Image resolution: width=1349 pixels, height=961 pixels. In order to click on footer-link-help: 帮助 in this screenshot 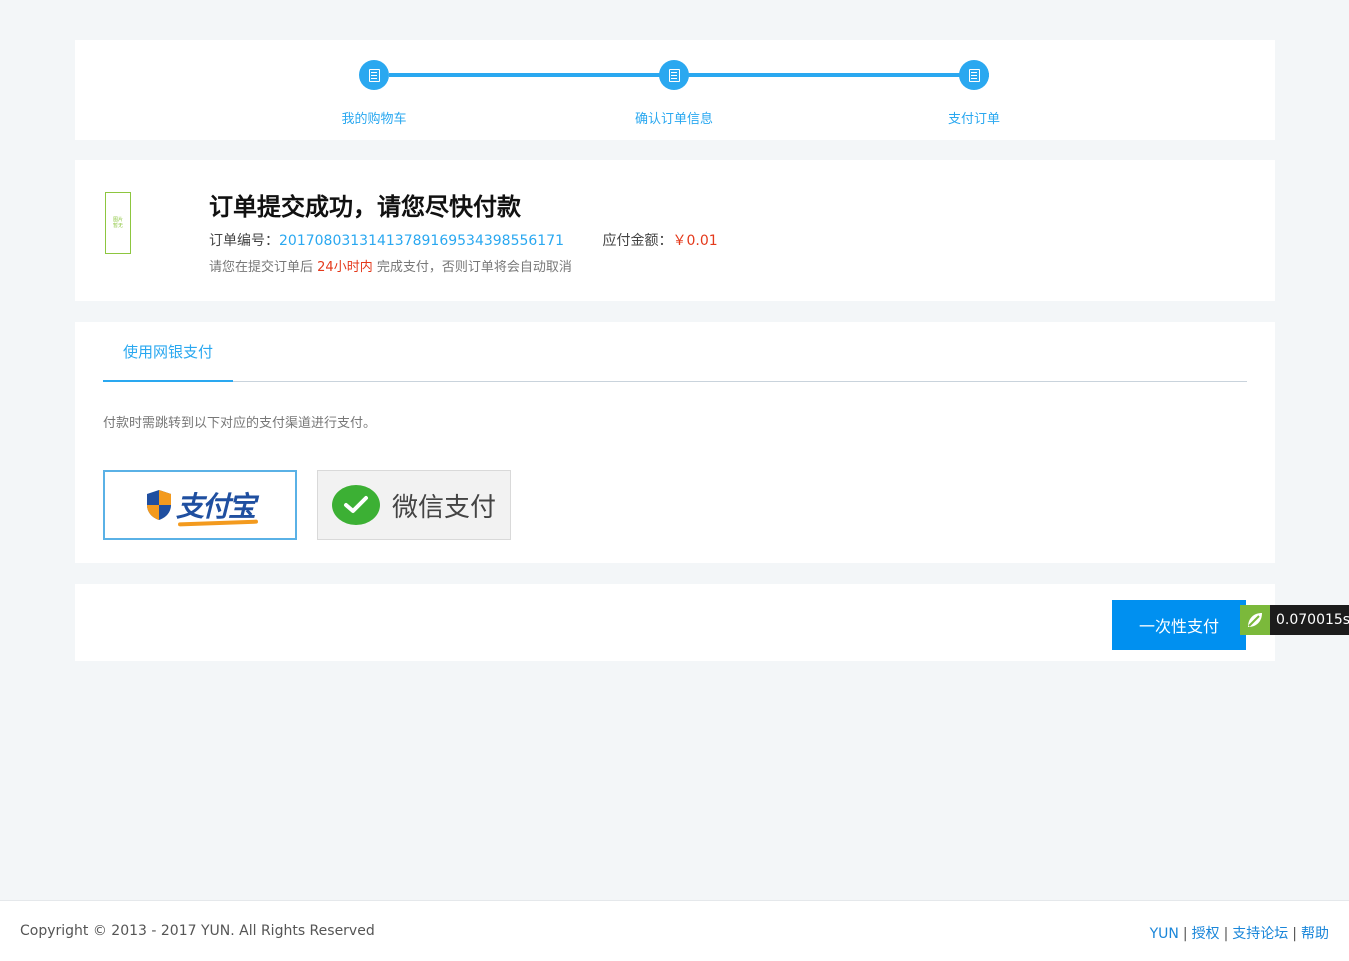, I will do `click(1315, 934)`.